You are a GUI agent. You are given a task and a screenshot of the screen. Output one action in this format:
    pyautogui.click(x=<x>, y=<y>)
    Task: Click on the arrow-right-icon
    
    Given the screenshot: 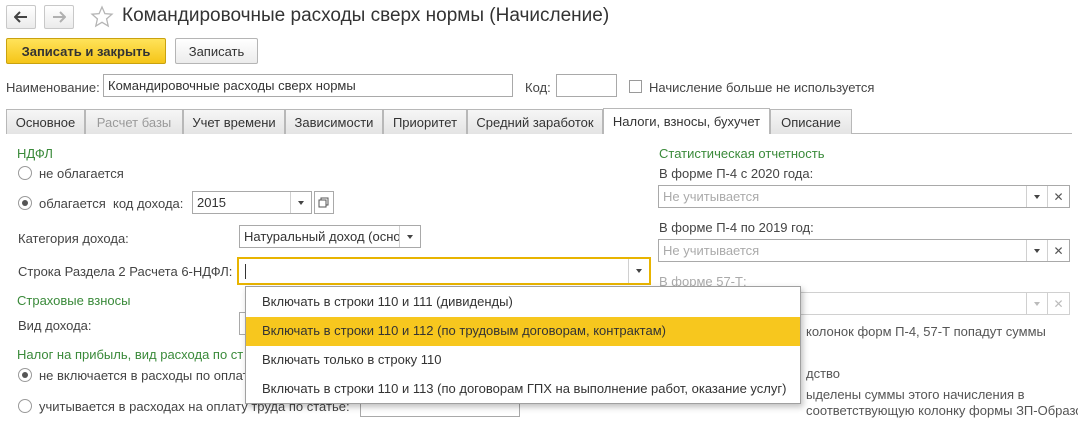 What is the action you would take?
    pyautogui.click(x=59, y=17)
    